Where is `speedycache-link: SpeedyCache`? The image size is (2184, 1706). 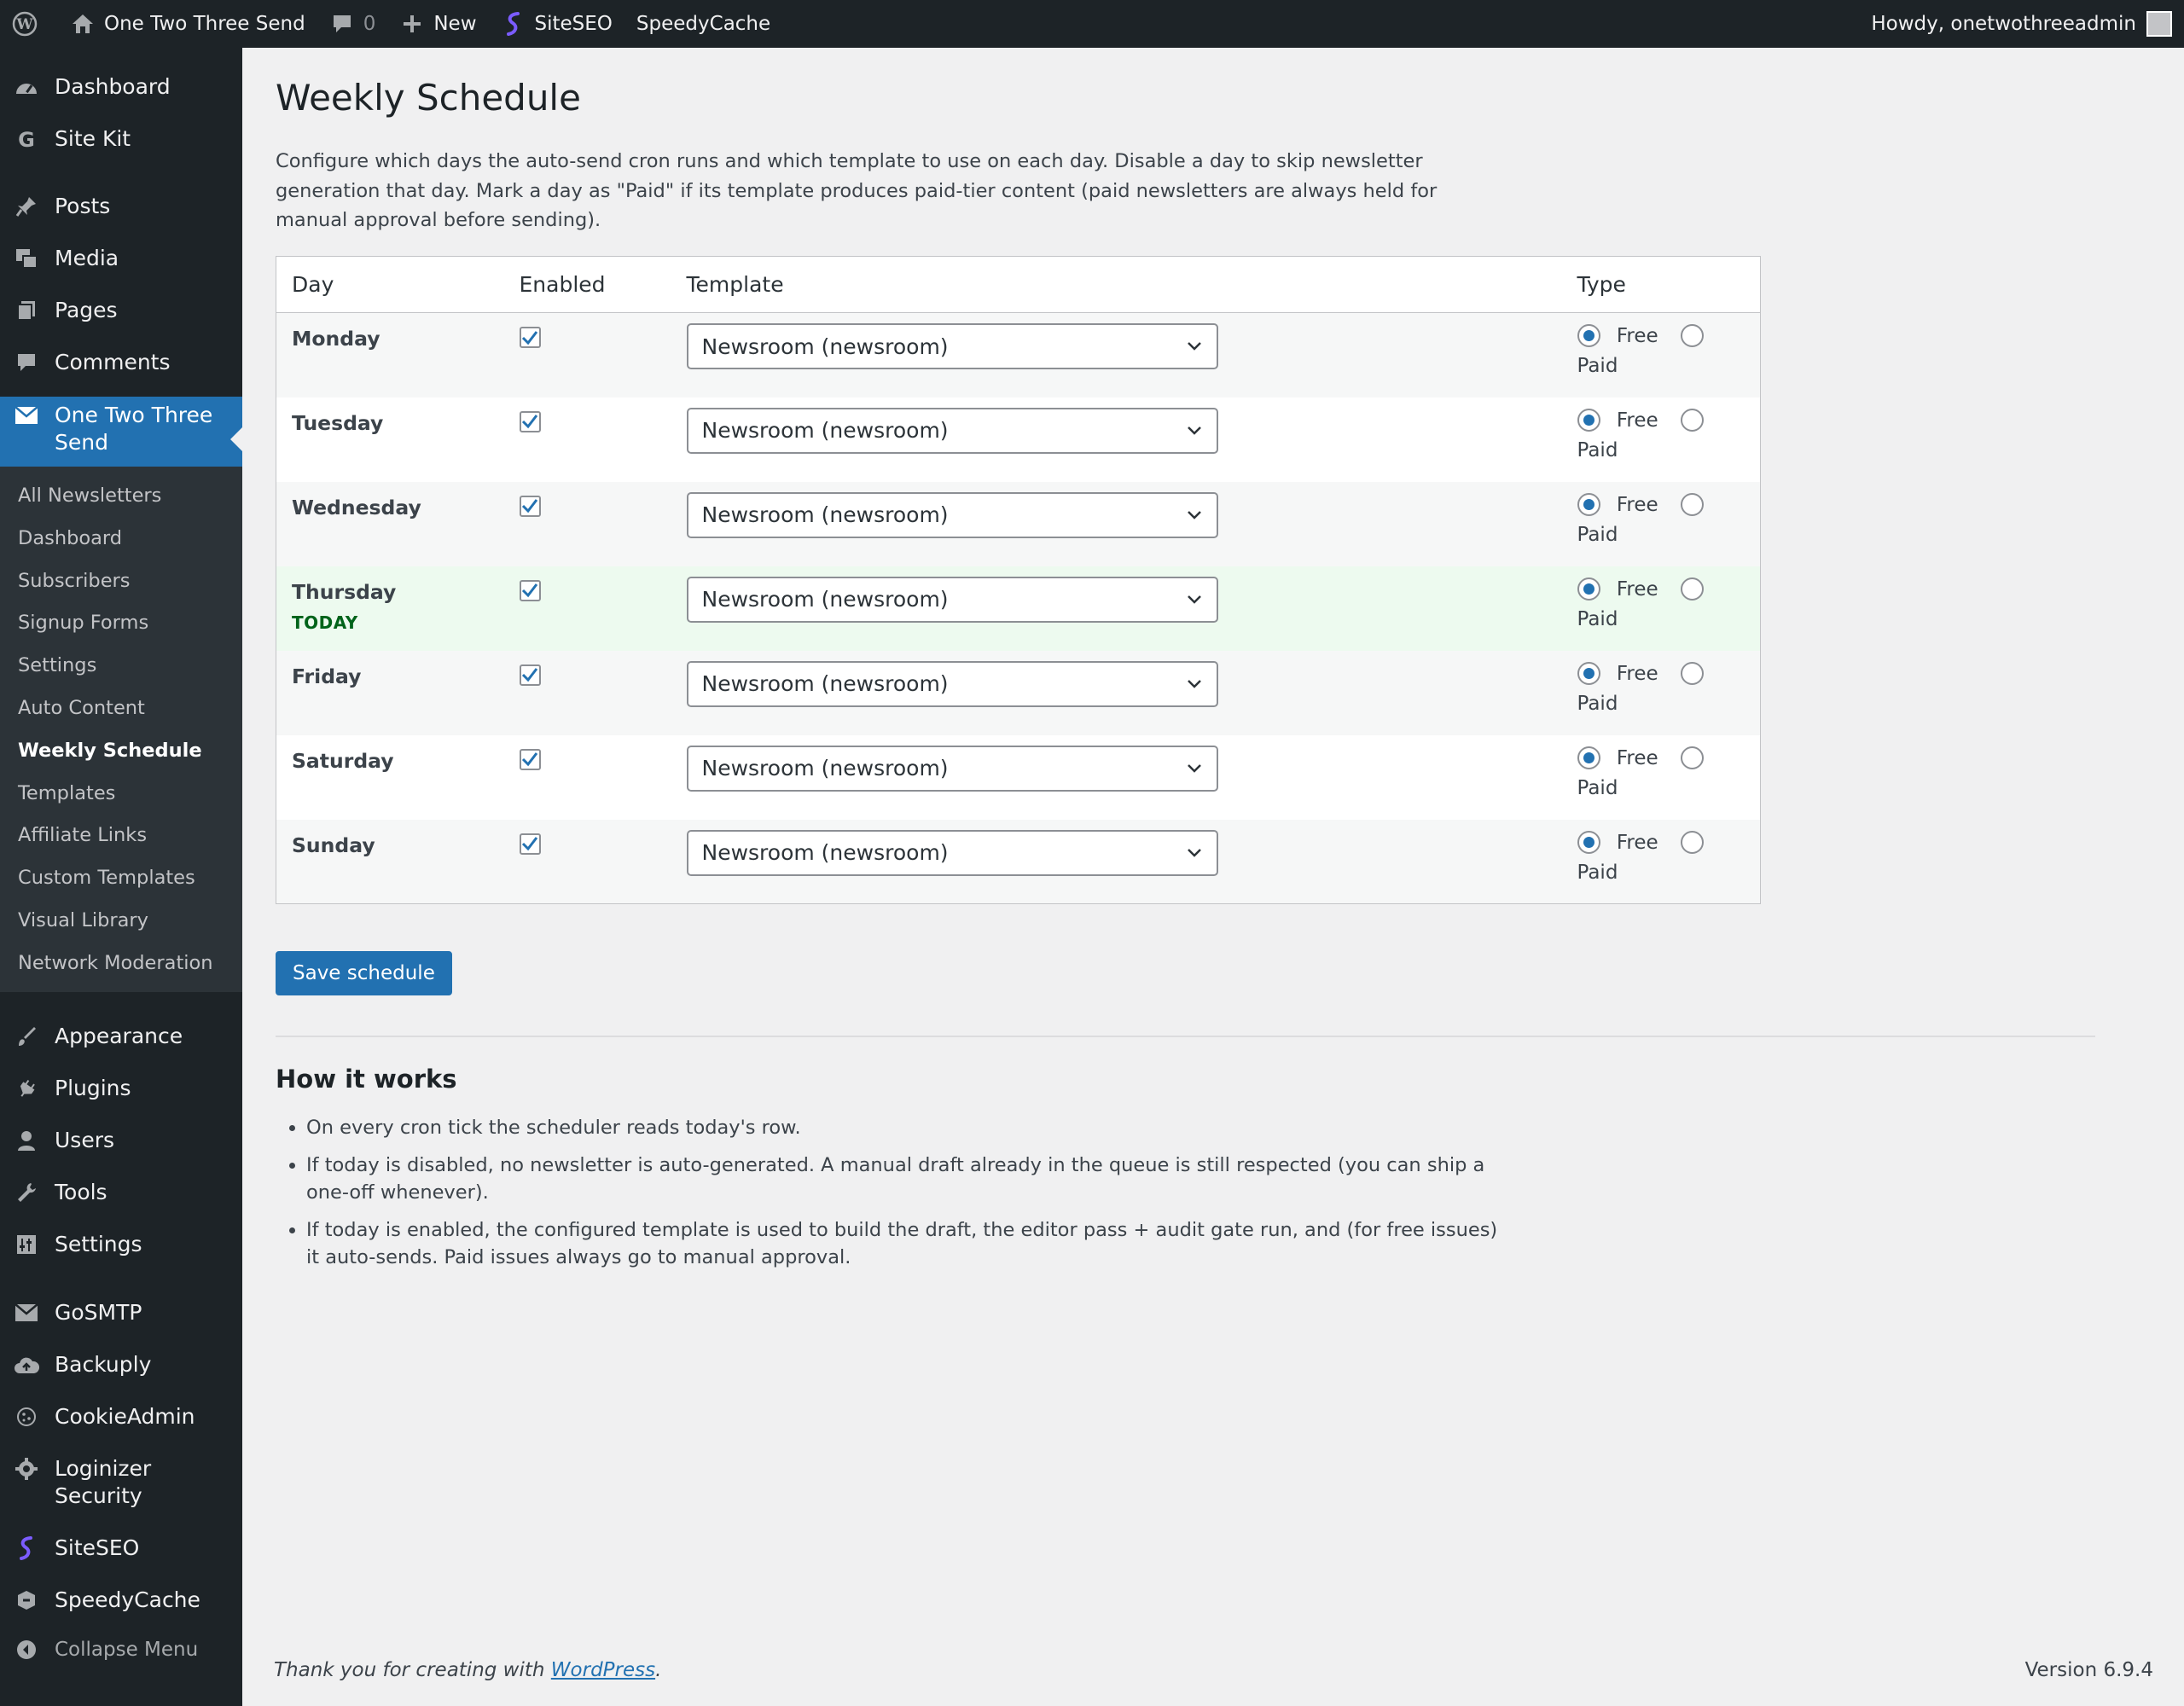
speedycache-link: SpeedyCache is located at coordinates (703, 24).